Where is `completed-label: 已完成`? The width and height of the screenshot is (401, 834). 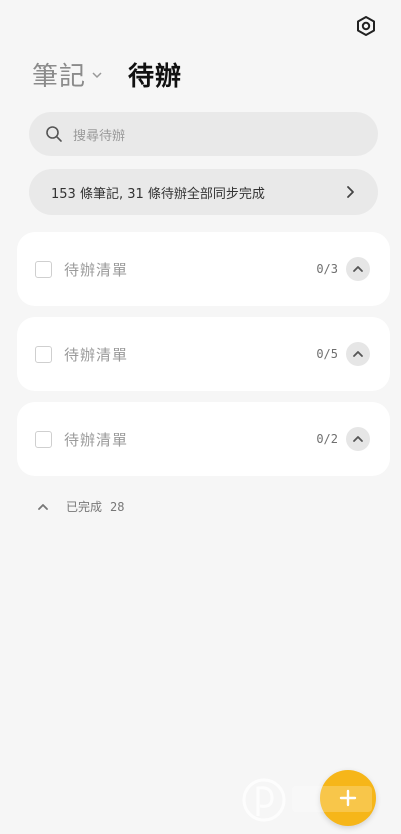
completed-label: 已完成 is located at coordinates (84, 507).